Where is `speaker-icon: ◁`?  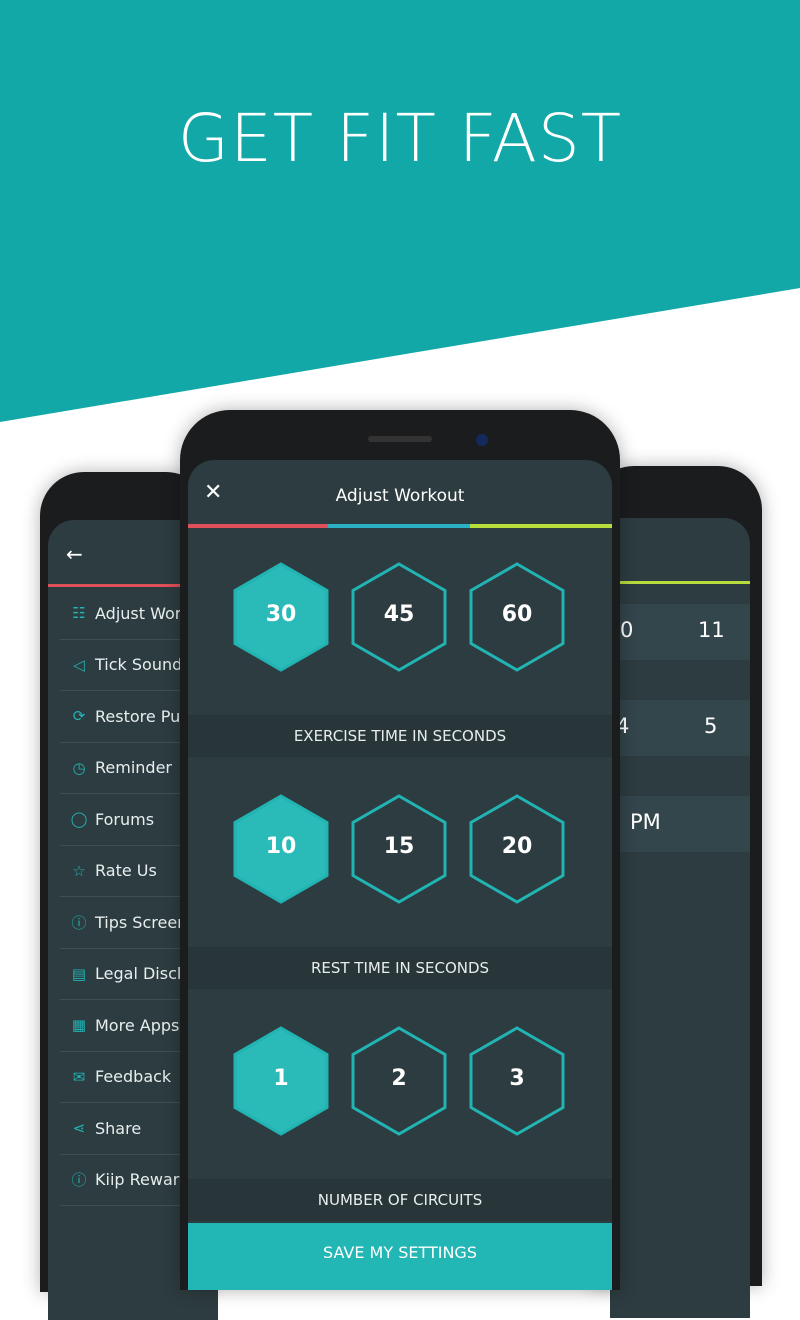 speaker-icon: ◁ is located at coordinates (79, 664).